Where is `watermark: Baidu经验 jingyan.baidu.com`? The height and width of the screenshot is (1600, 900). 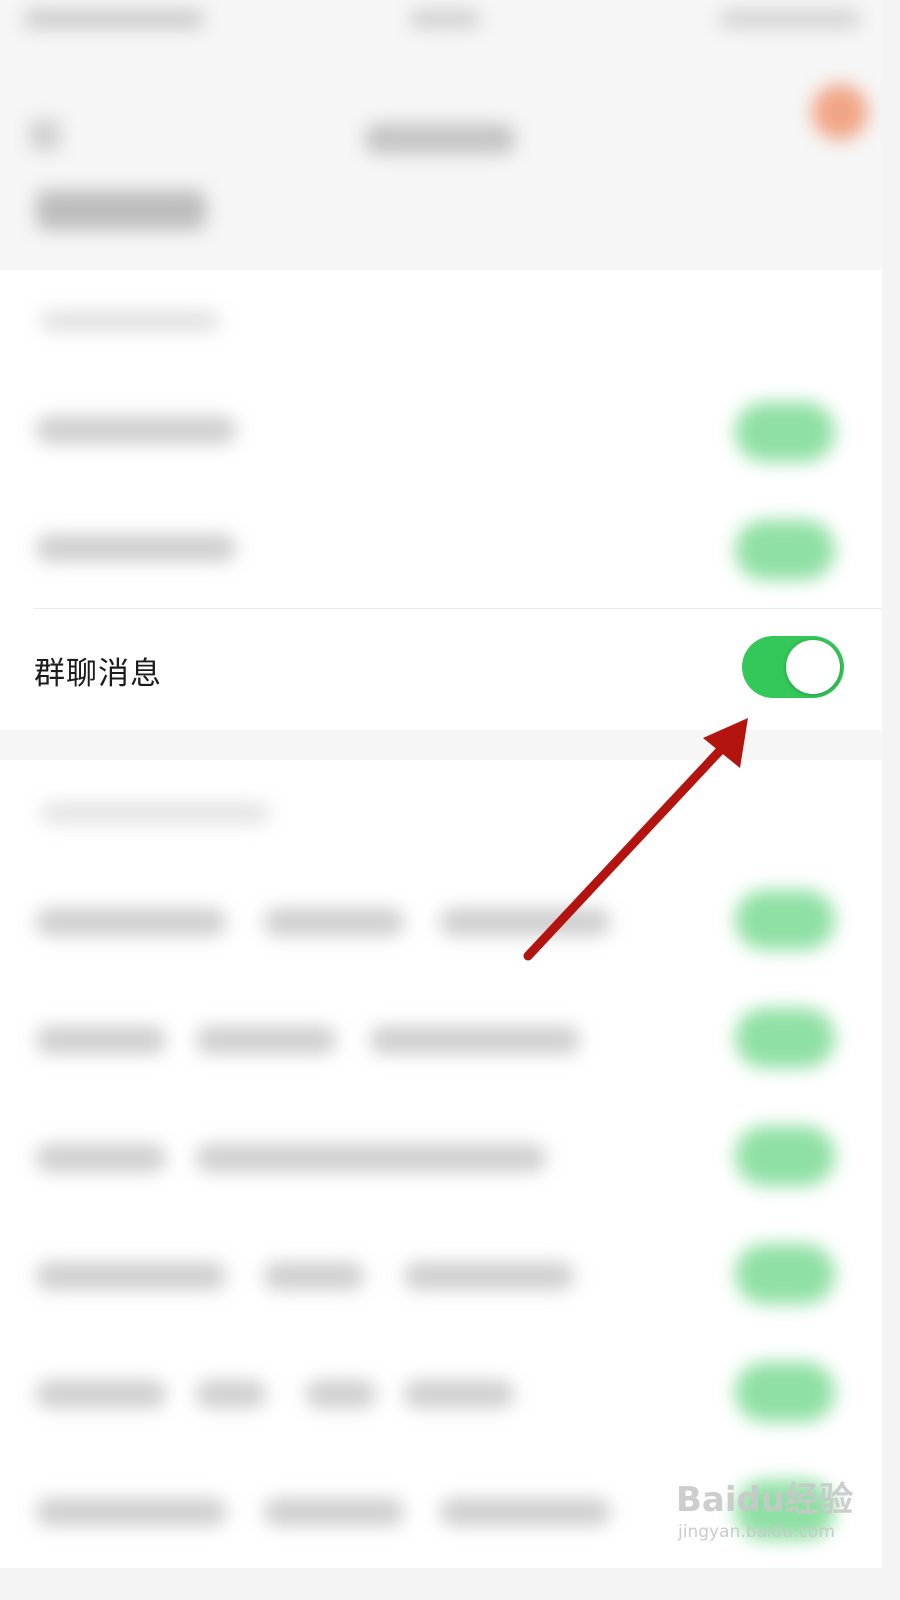
watermark: Baidu经验 jingyan.baidu.com is located at coordinates (776, 1517).